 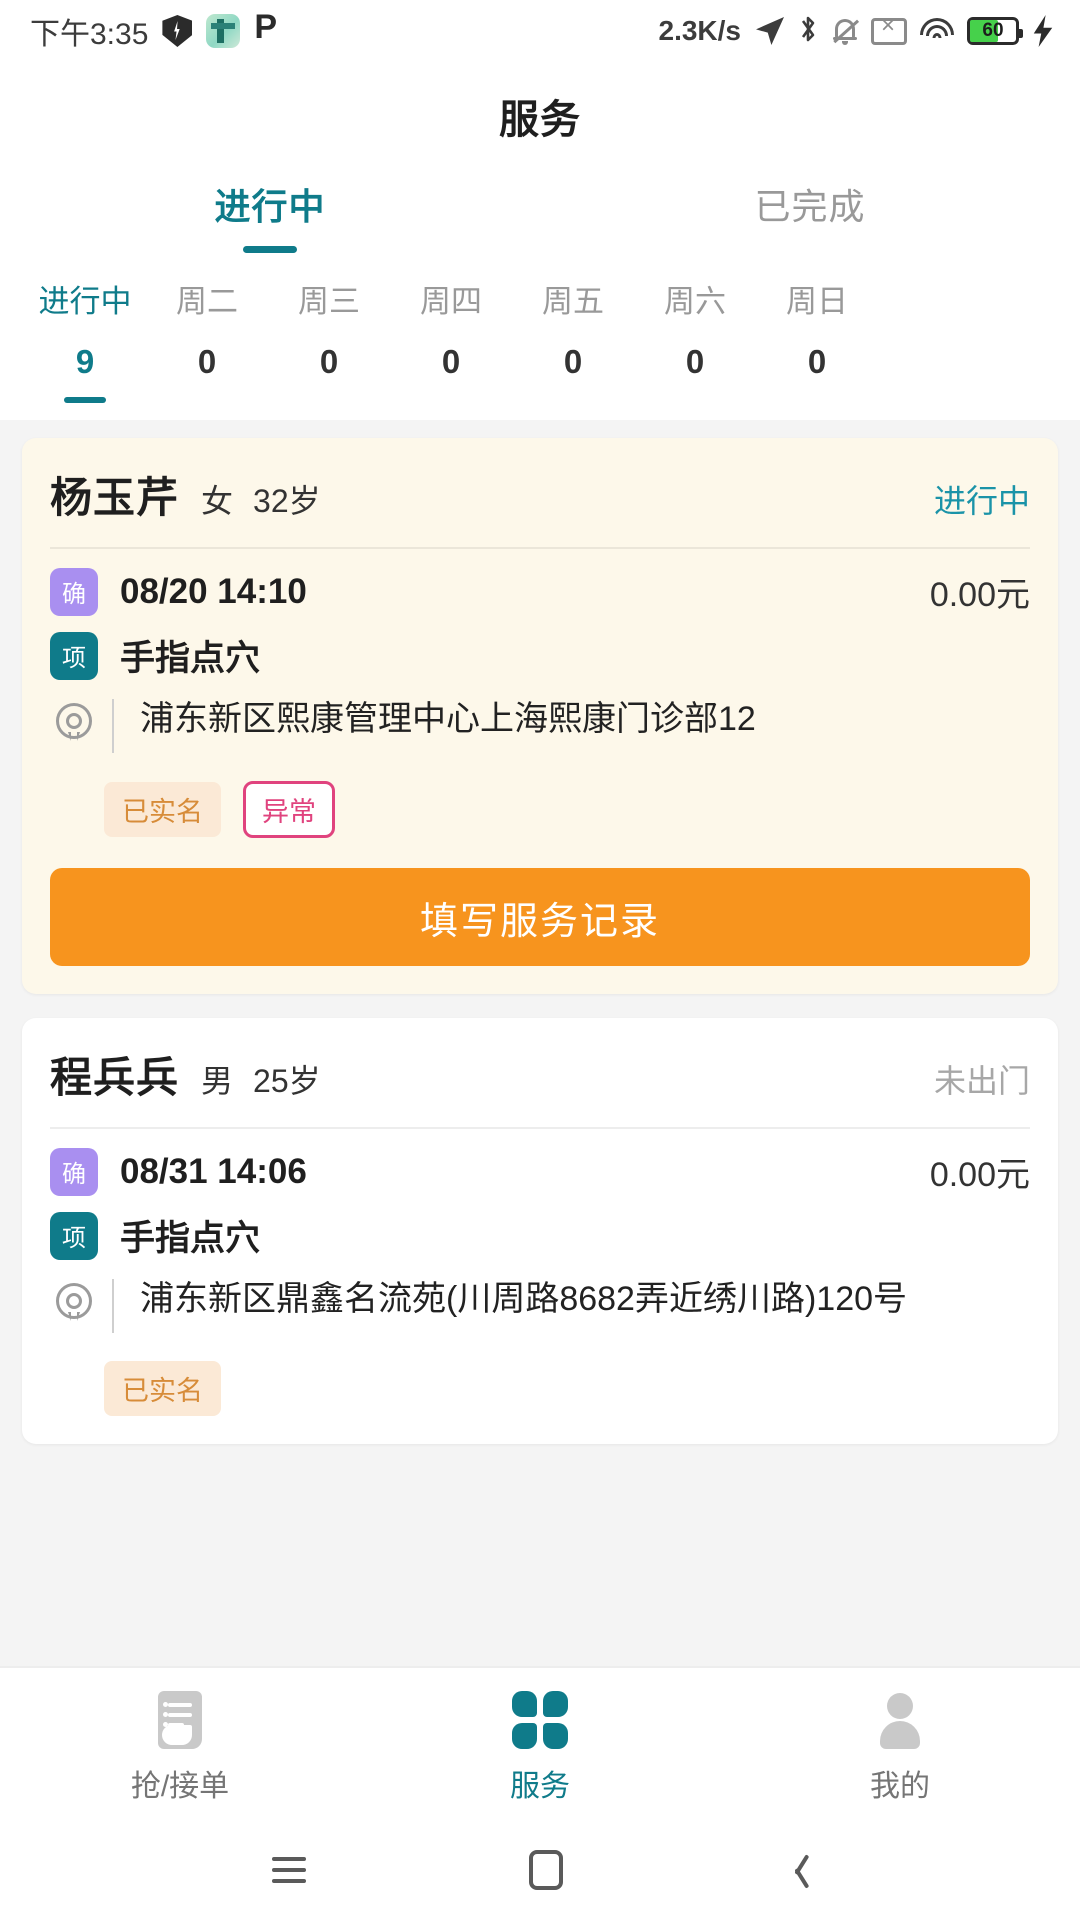 I want to click on grid-icon, so click(x=540, y=1720).